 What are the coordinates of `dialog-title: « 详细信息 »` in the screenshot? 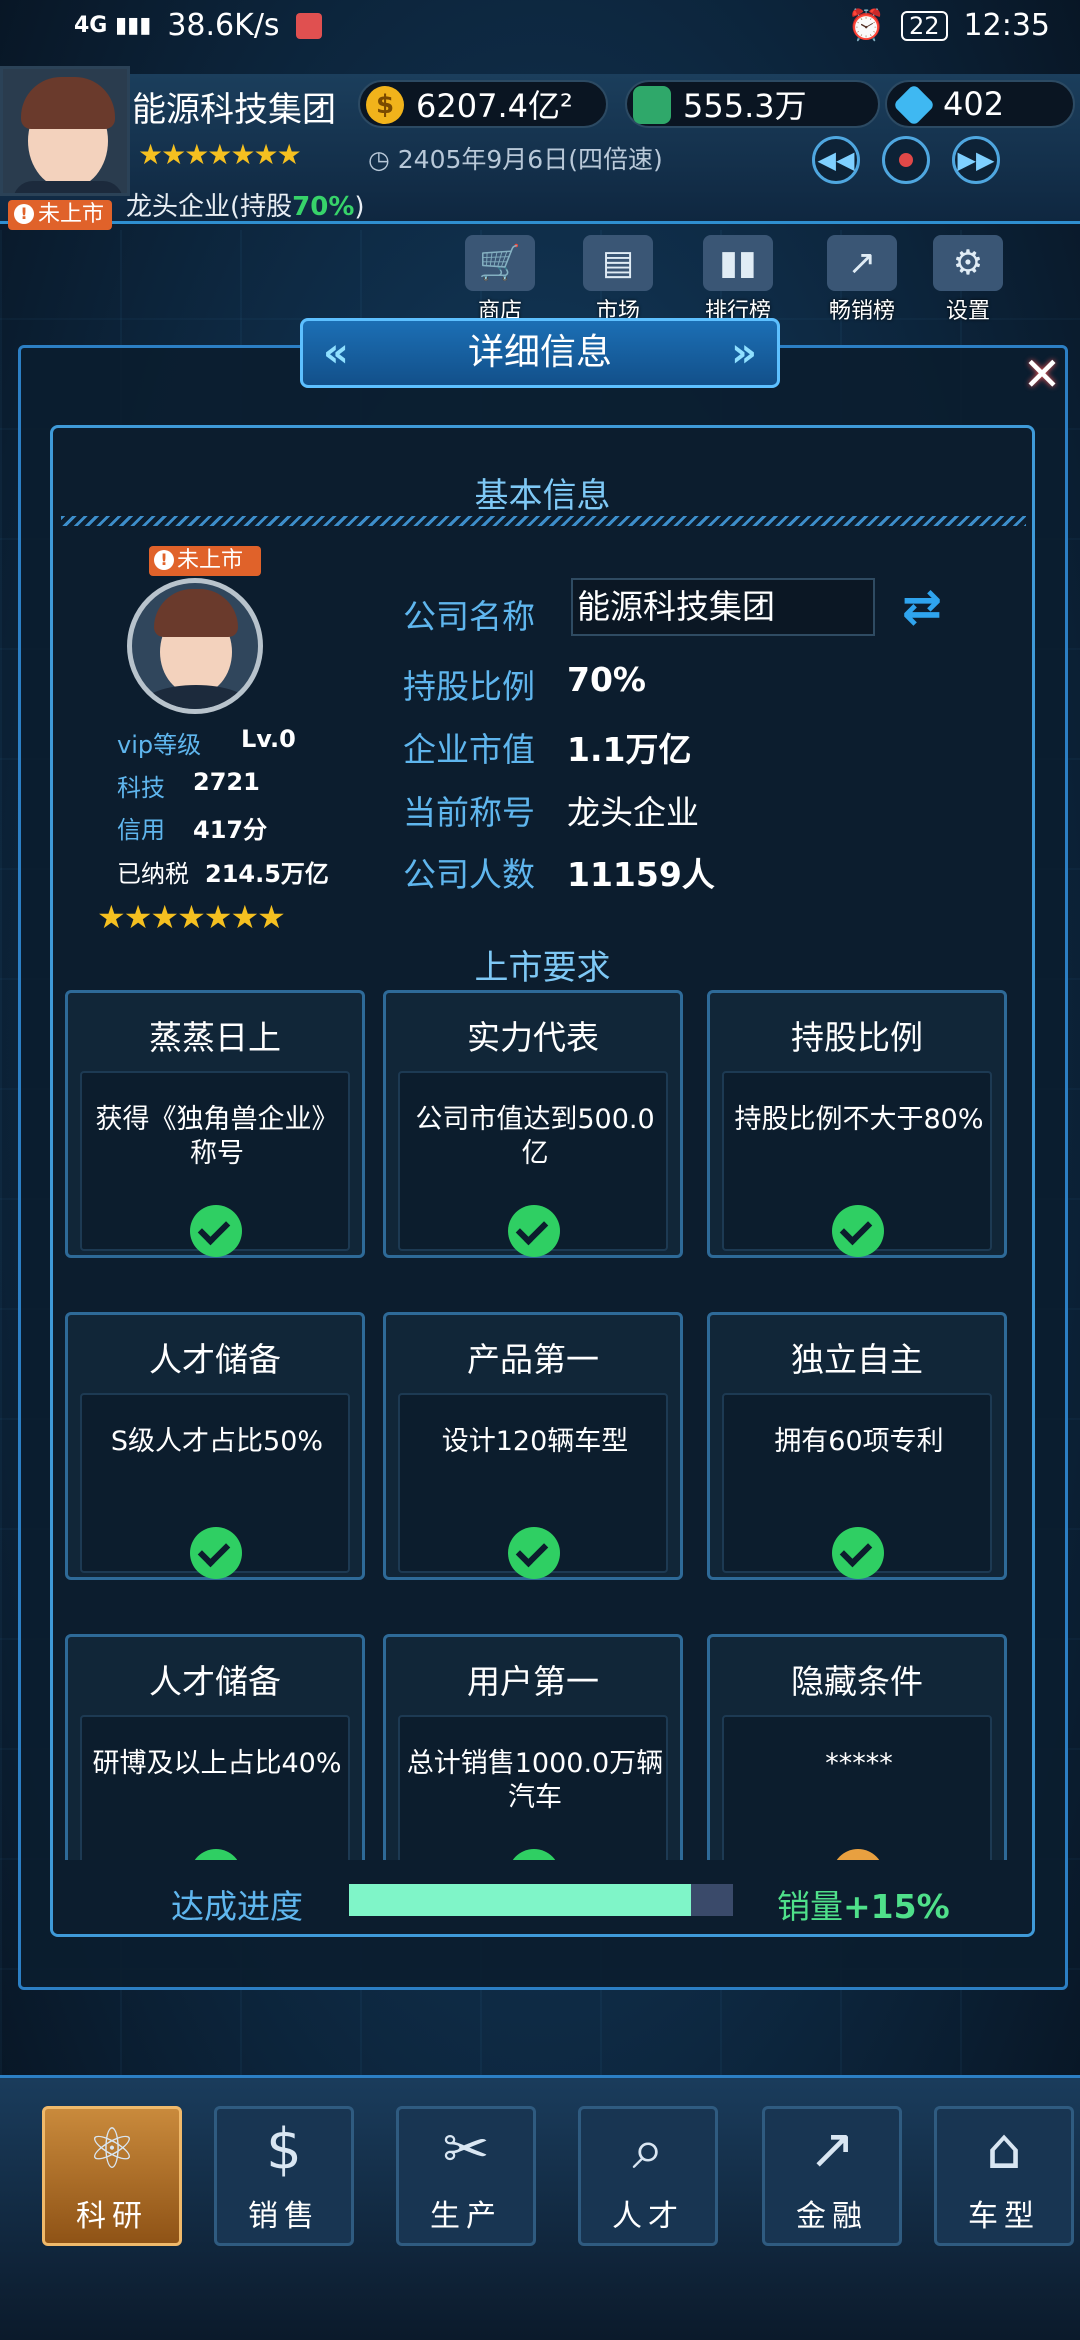 It's located at (540, 353).